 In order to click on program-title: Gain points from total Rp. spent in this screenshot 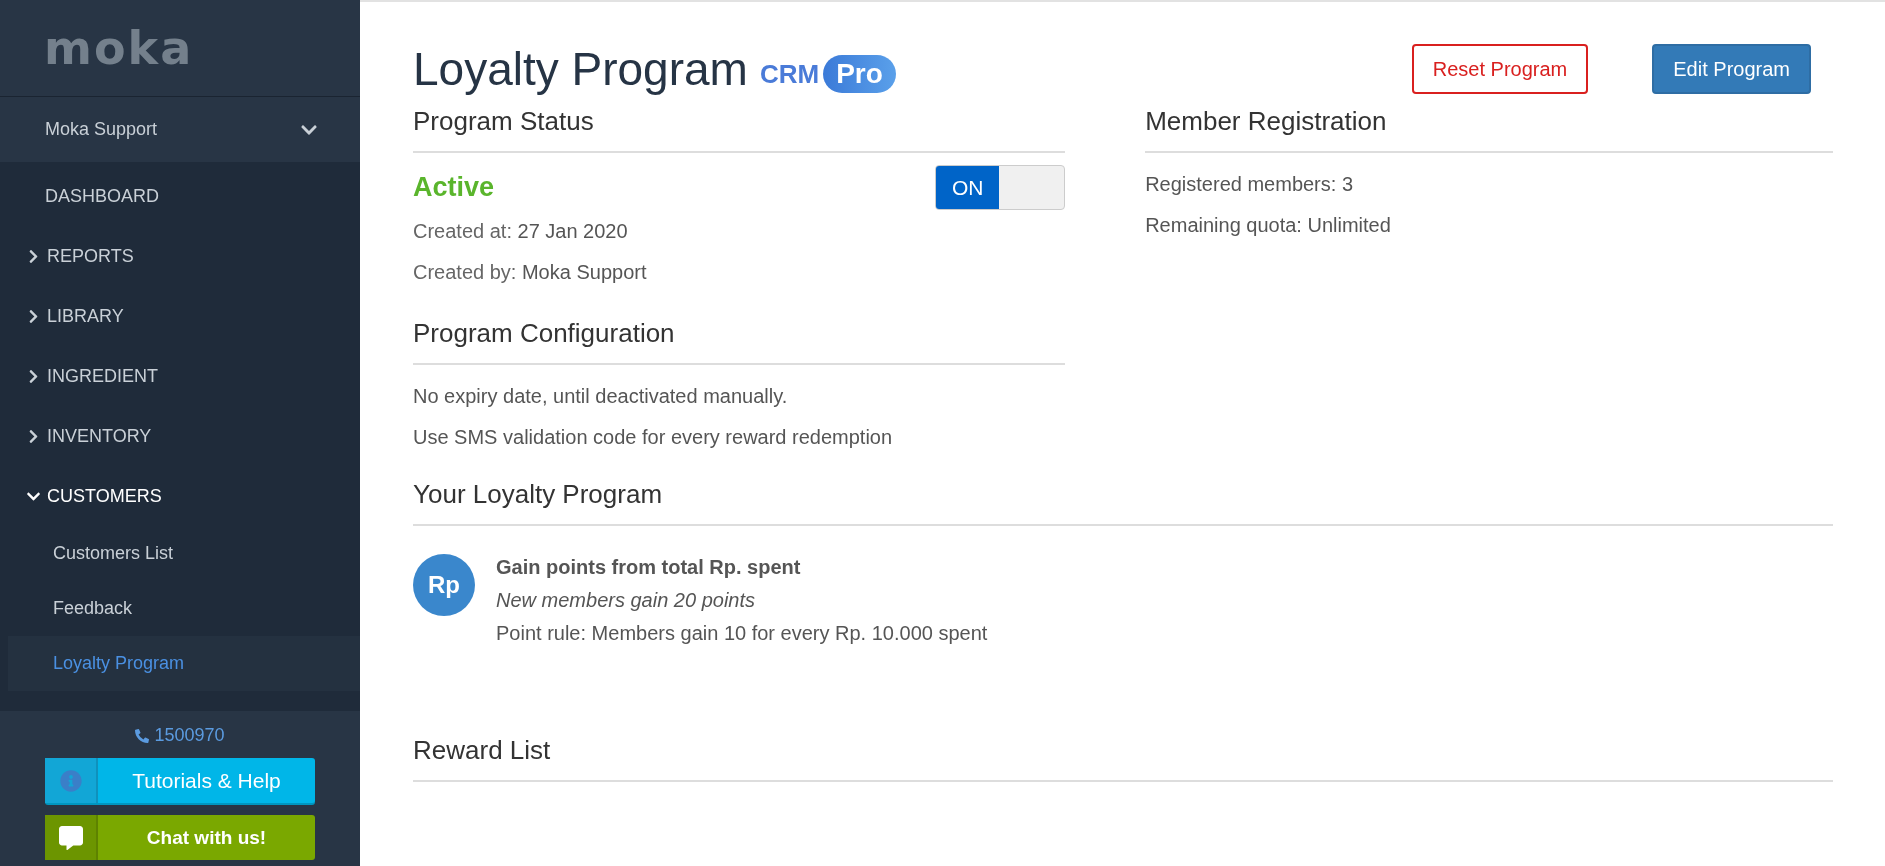, I will do `click(649, 567)`.